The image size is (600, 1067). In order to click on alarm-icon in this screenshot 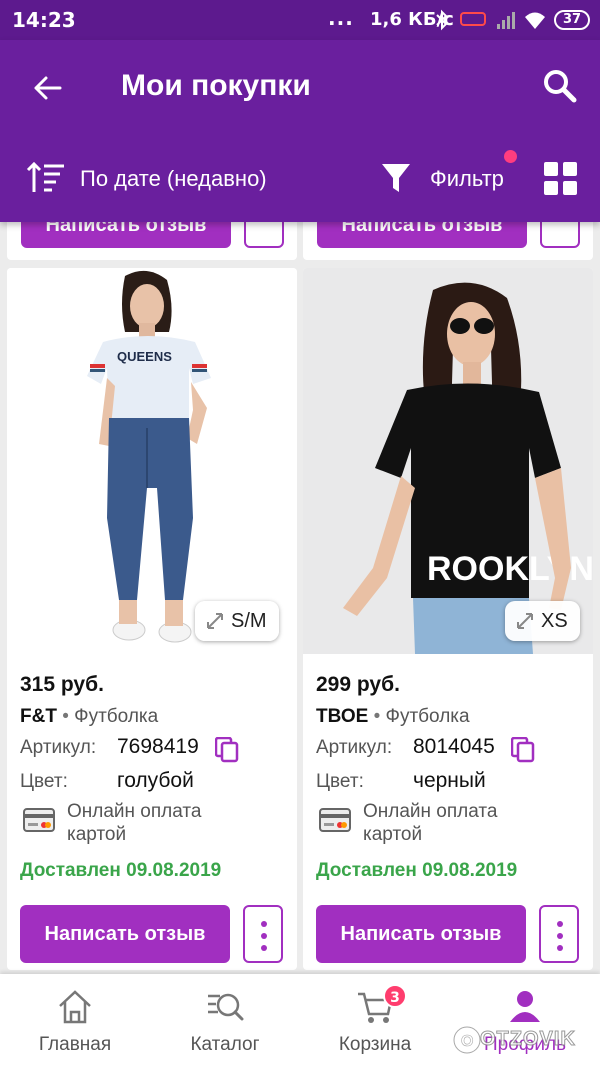, I will do `click(473, 19)`.